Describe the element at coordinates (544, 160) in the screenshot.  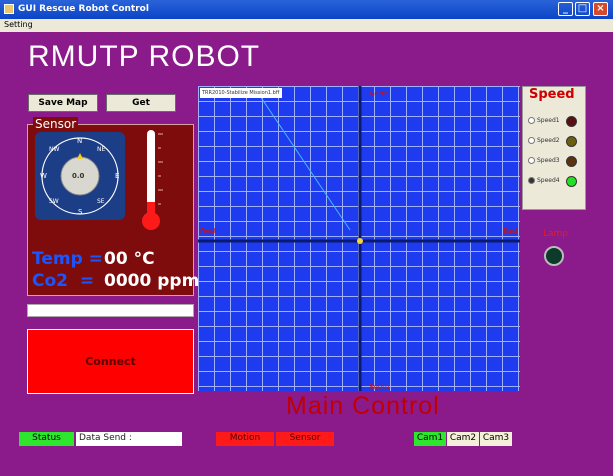
I see `speed3-radio: Speed3` at that location.